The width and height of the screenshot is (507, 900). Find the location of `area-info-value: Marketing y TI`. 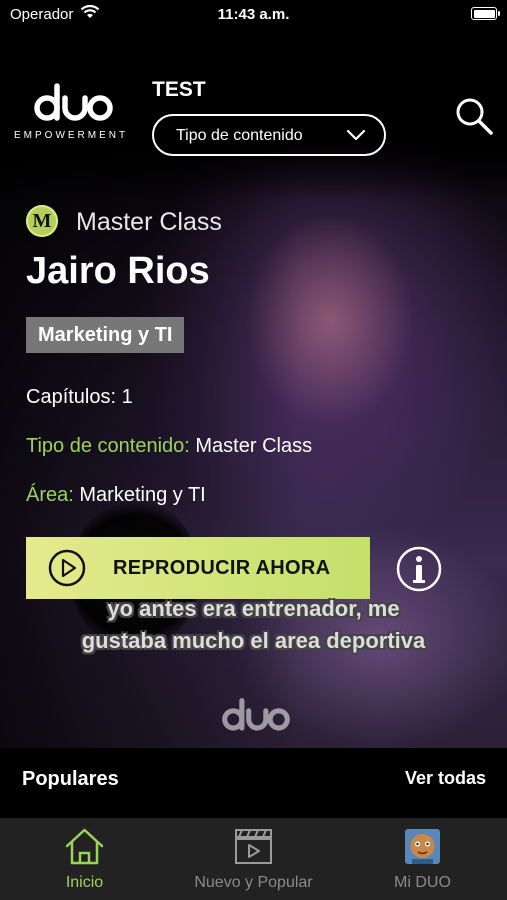

area-info-value: Marketing y TI is located at coordinates (142, 495).